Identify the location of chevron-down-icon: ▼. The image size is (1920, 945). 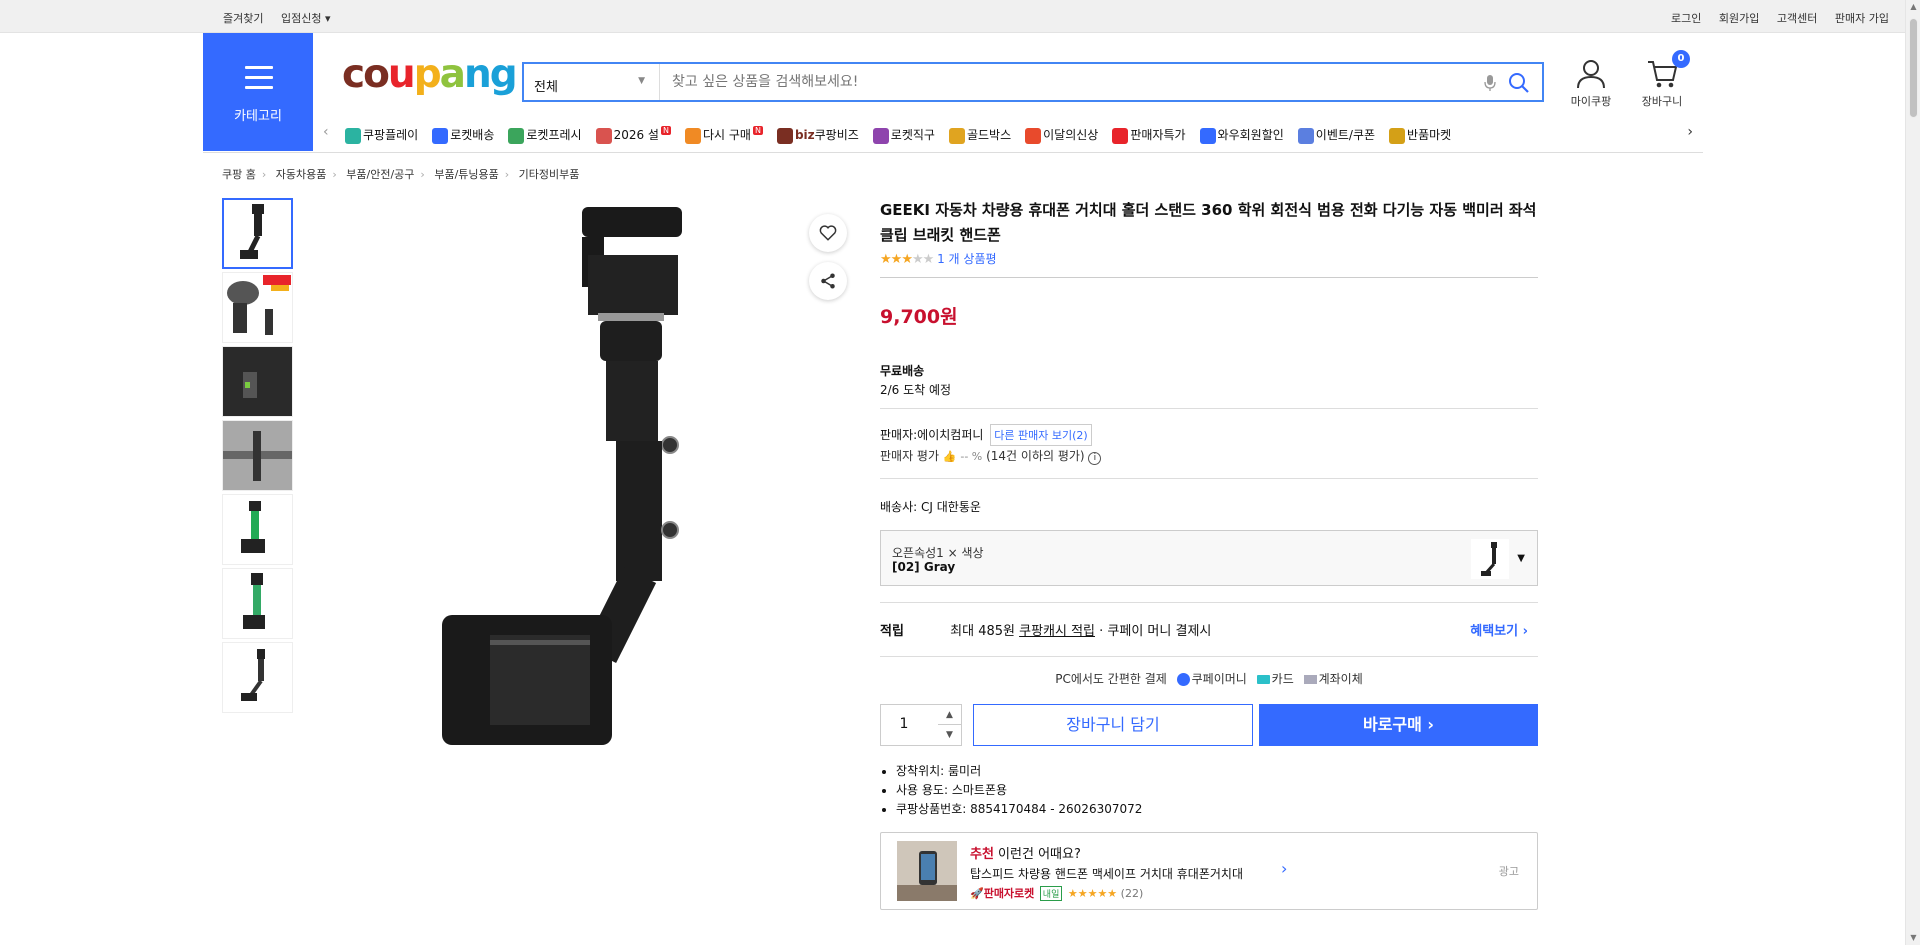
(1521, 558).